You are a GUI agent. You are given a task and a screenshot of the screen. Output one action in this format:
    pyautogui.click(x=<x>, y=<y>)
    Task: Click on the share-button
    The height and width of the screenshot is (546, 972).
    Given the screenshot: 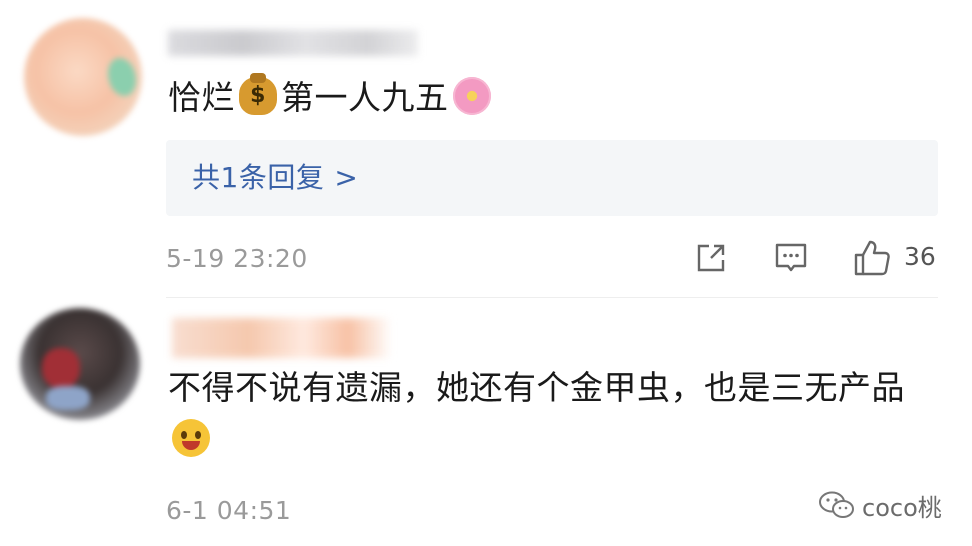 What is the action you would take?
    pyautogui.click(x=711, y=258)
    